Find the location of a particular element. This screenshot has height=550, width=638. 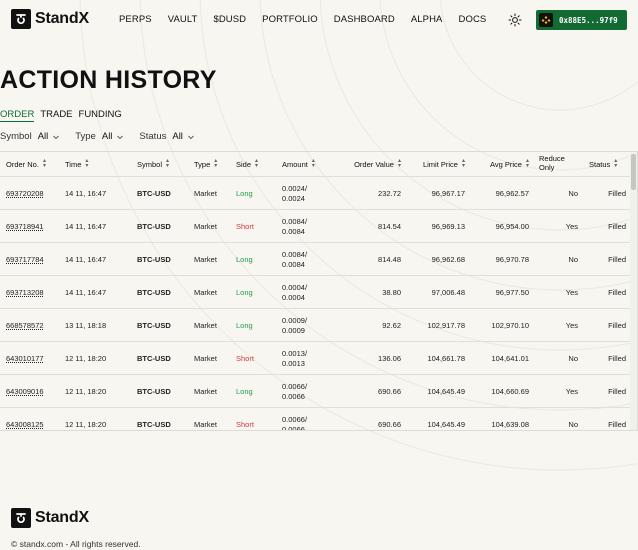

cell-avg-price: 96,954.00 is located at coordinates (499, 226).